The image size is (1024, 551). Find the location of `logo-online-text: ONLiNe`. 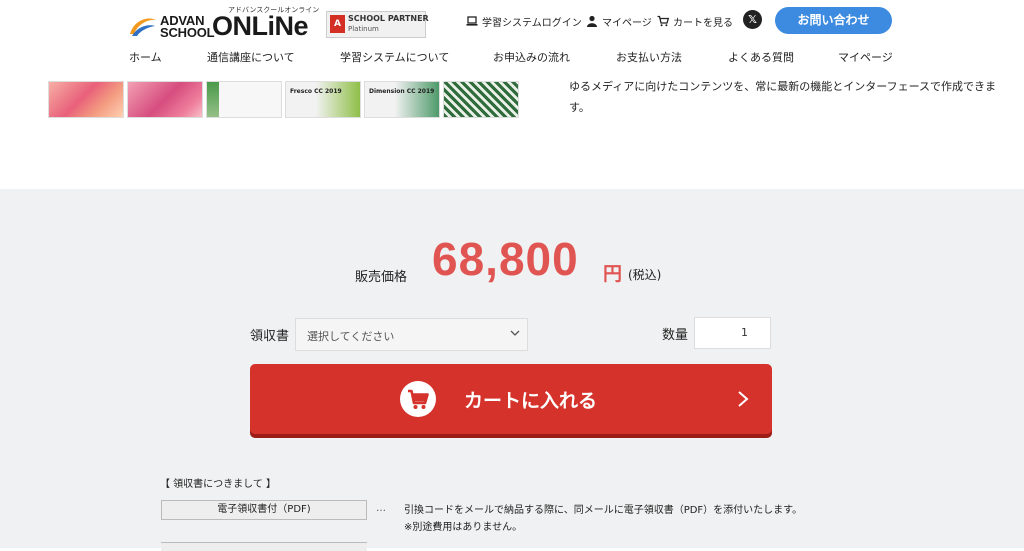

logo-online-text: ONLiNe is located at coordinates (260, 26).